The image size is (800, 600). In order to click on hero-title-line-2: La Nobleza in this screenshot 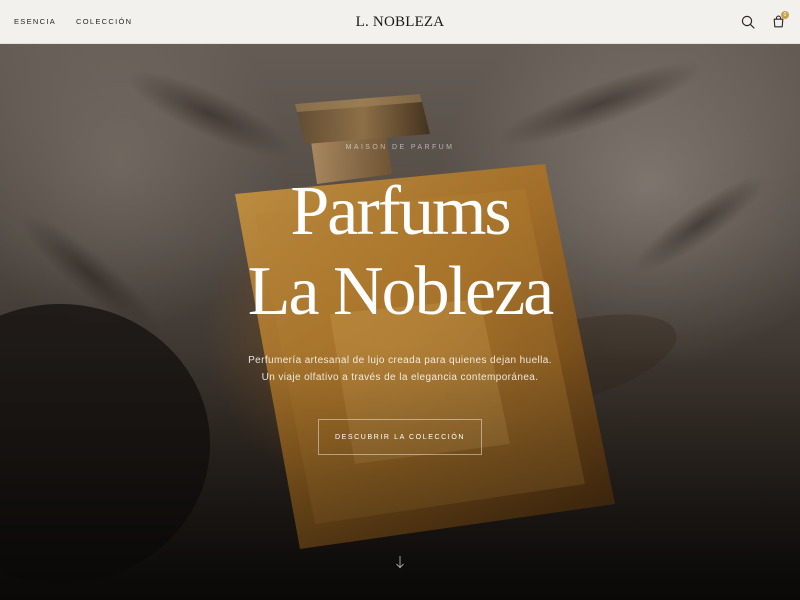, I will do `click(401, 291)`.